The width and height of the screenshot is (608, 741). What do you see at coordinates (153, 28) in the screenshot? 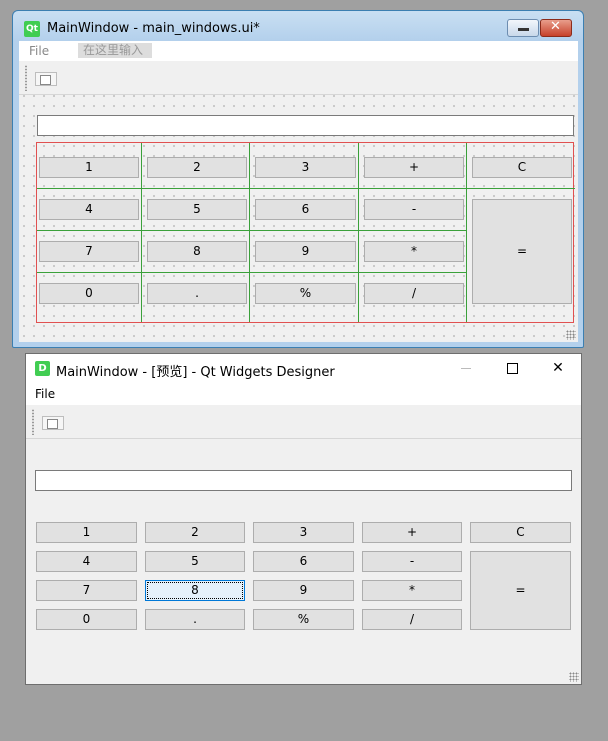
I see `designer-window-title: MainWindow - main_windows.ui*` at bounding box center [153, 28].